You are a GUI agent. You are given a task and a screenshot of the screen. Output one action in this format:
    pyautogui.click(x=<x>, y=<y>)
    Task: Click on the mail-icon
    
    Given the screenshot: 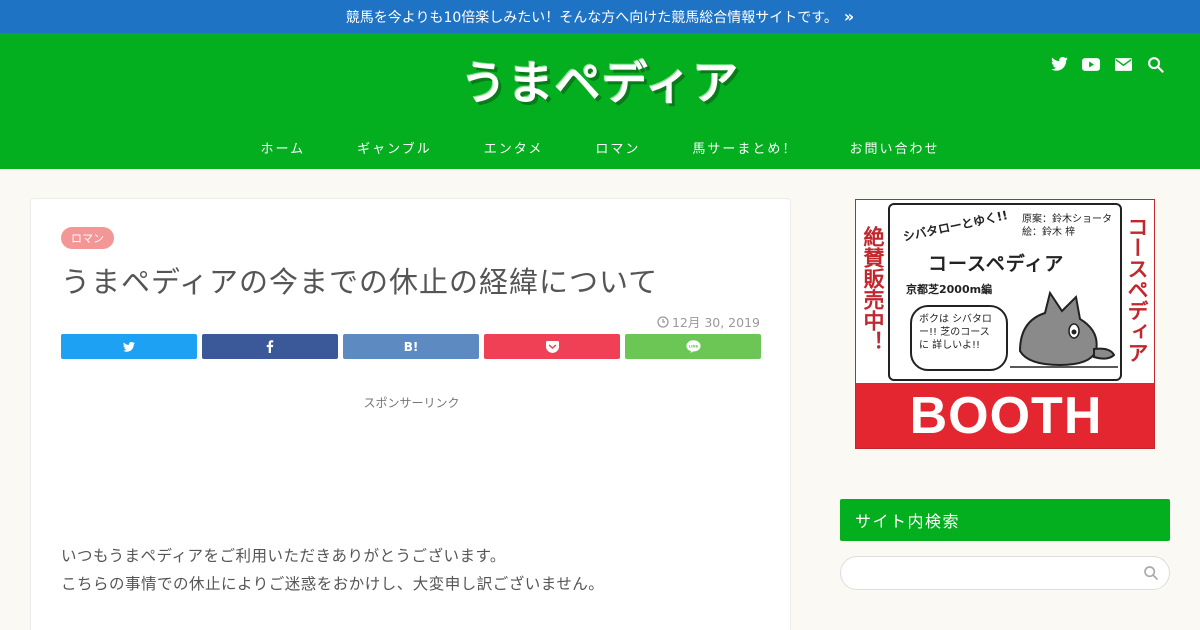 What is the action you would take?
    pyautogui.click(x=1123, y=64)
    